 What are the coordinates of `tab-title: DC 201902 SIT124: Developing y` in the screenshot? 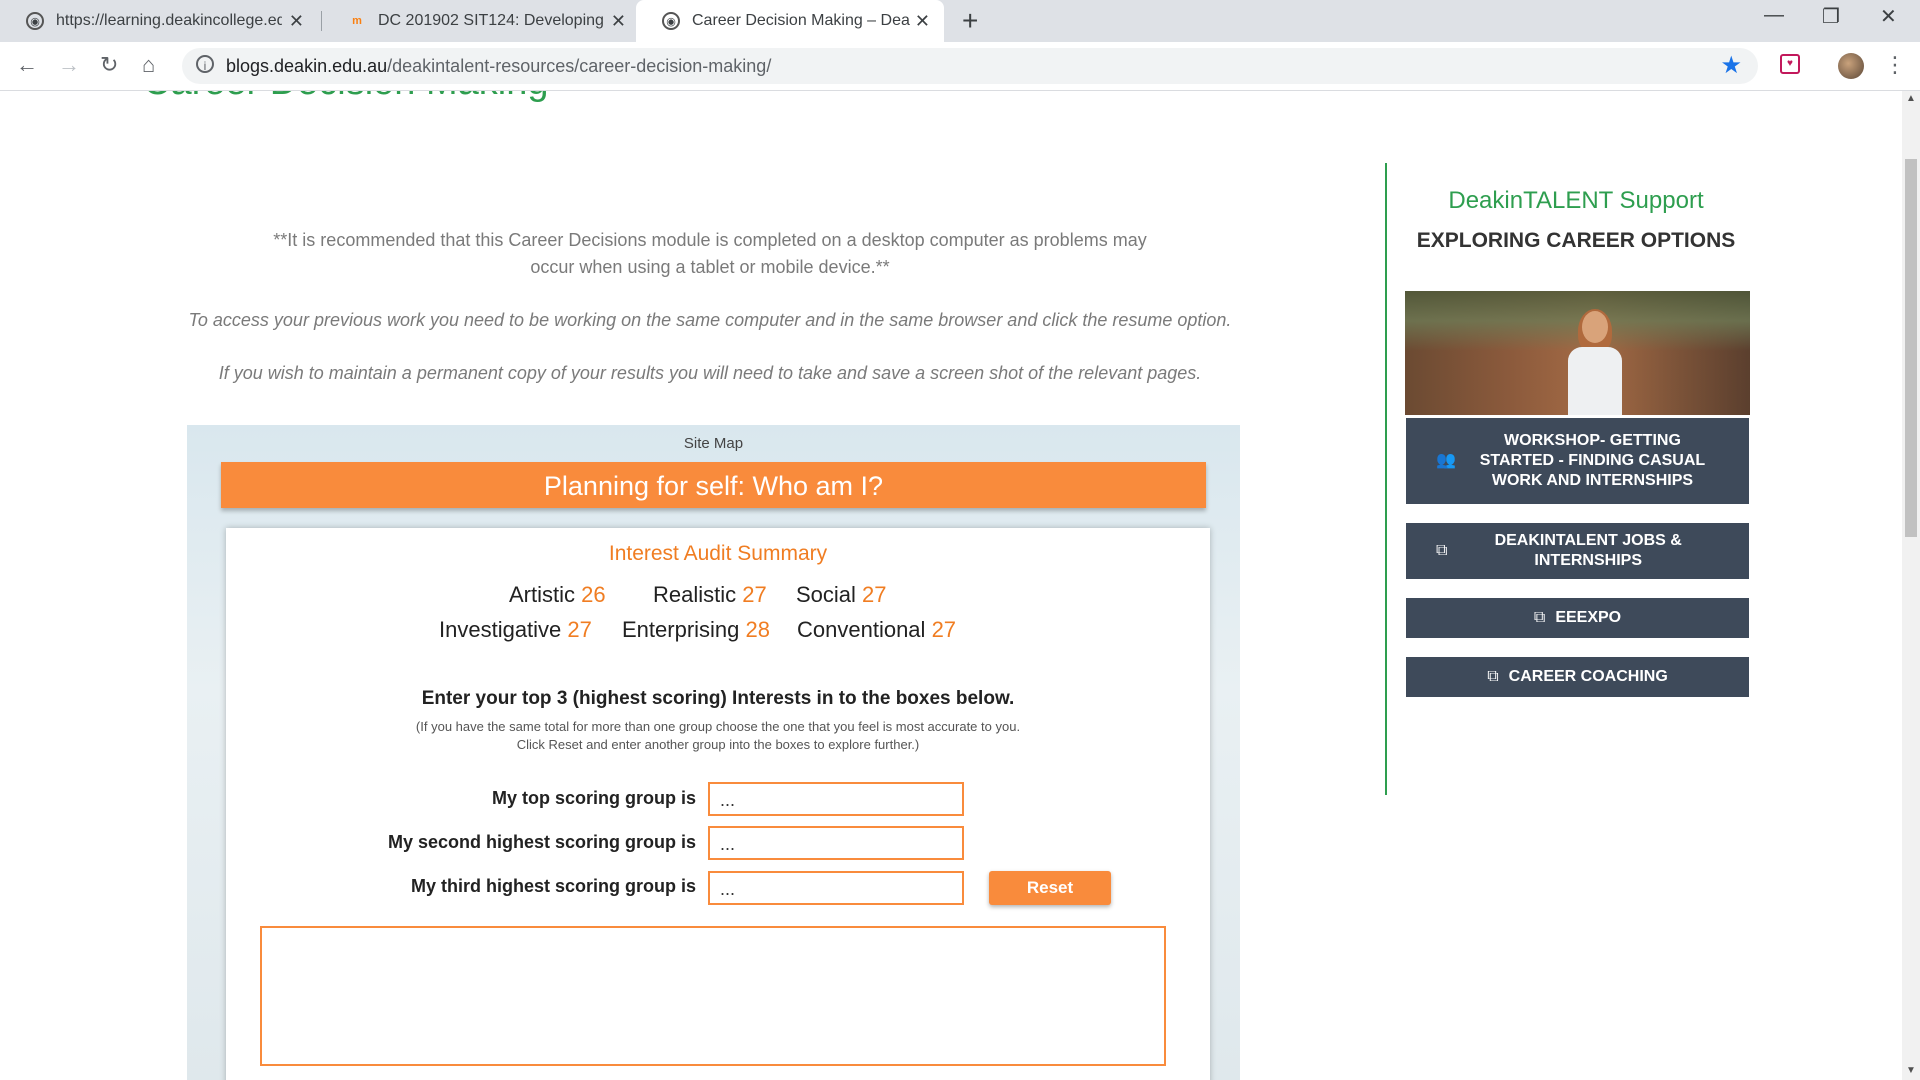 It's located at (491, 20).